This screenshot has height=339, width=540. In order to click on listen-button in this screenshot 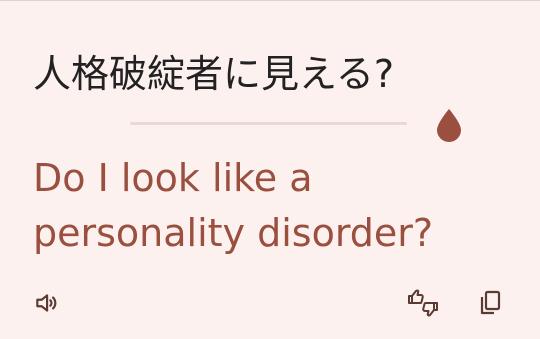, I will do `click(46, 303)`.